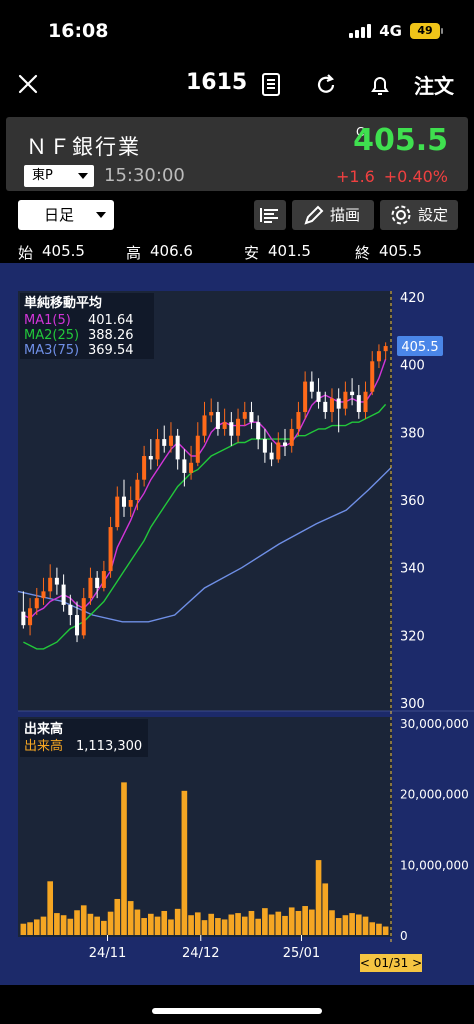 This screenshot has height=1024, width=474. I want to click on order-button: 注文, so click(434, 84).